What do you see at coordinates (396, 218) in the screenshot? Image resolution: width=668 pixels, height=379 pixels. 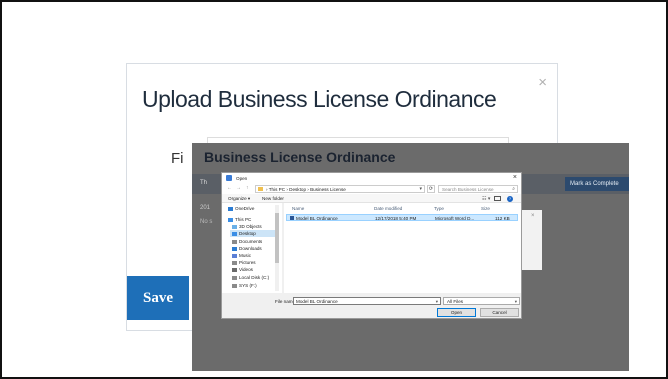 I see `file-date-cell: 12/17/2018 5:40 PM` at bounding box center [396, 218].